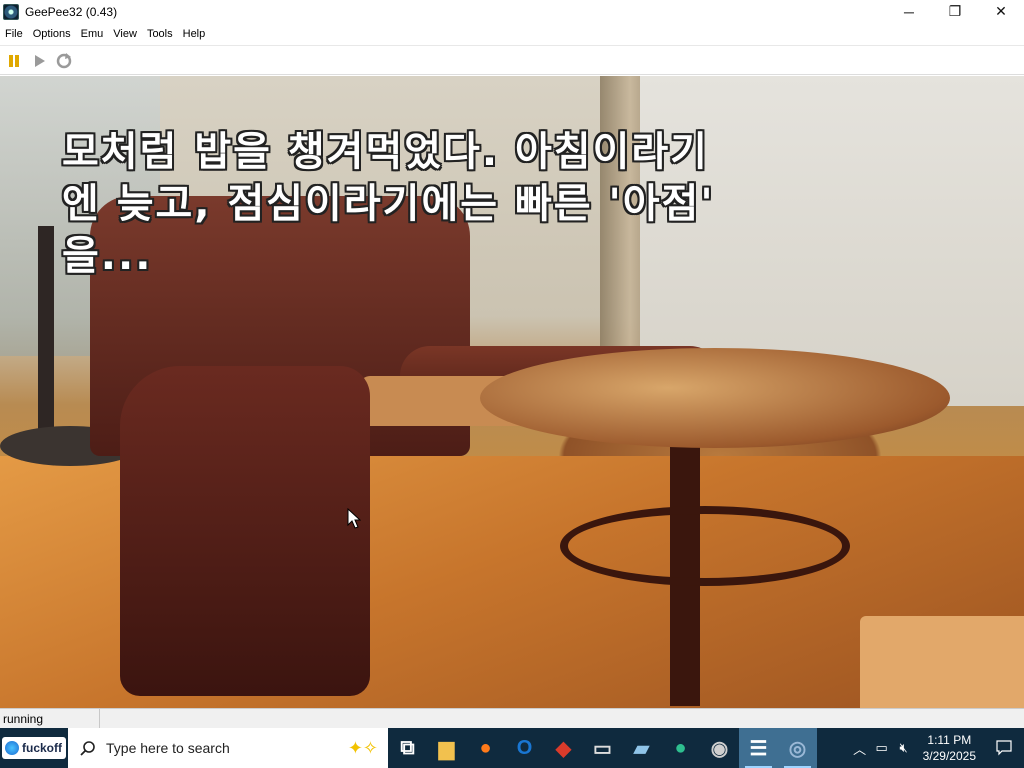 Image resolution: width=1024 pixels, height=768 pixels. What do you see at coordinates (52, 34) in the screenshot?
I see `menu-options: Options` at bounding box center [52, 34].